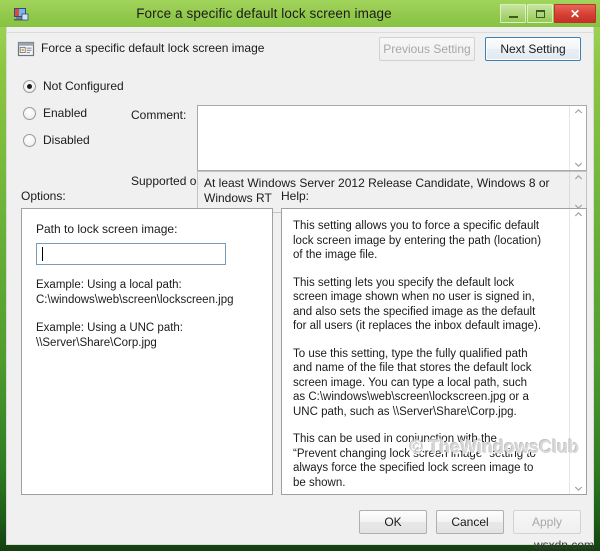 This screenshot has height=551, width=600. Describe the element at coordinates (96, 343) in the screenshot. I see `example-unc-path-value: \\Server\Share\Corp.jpg` at that location.